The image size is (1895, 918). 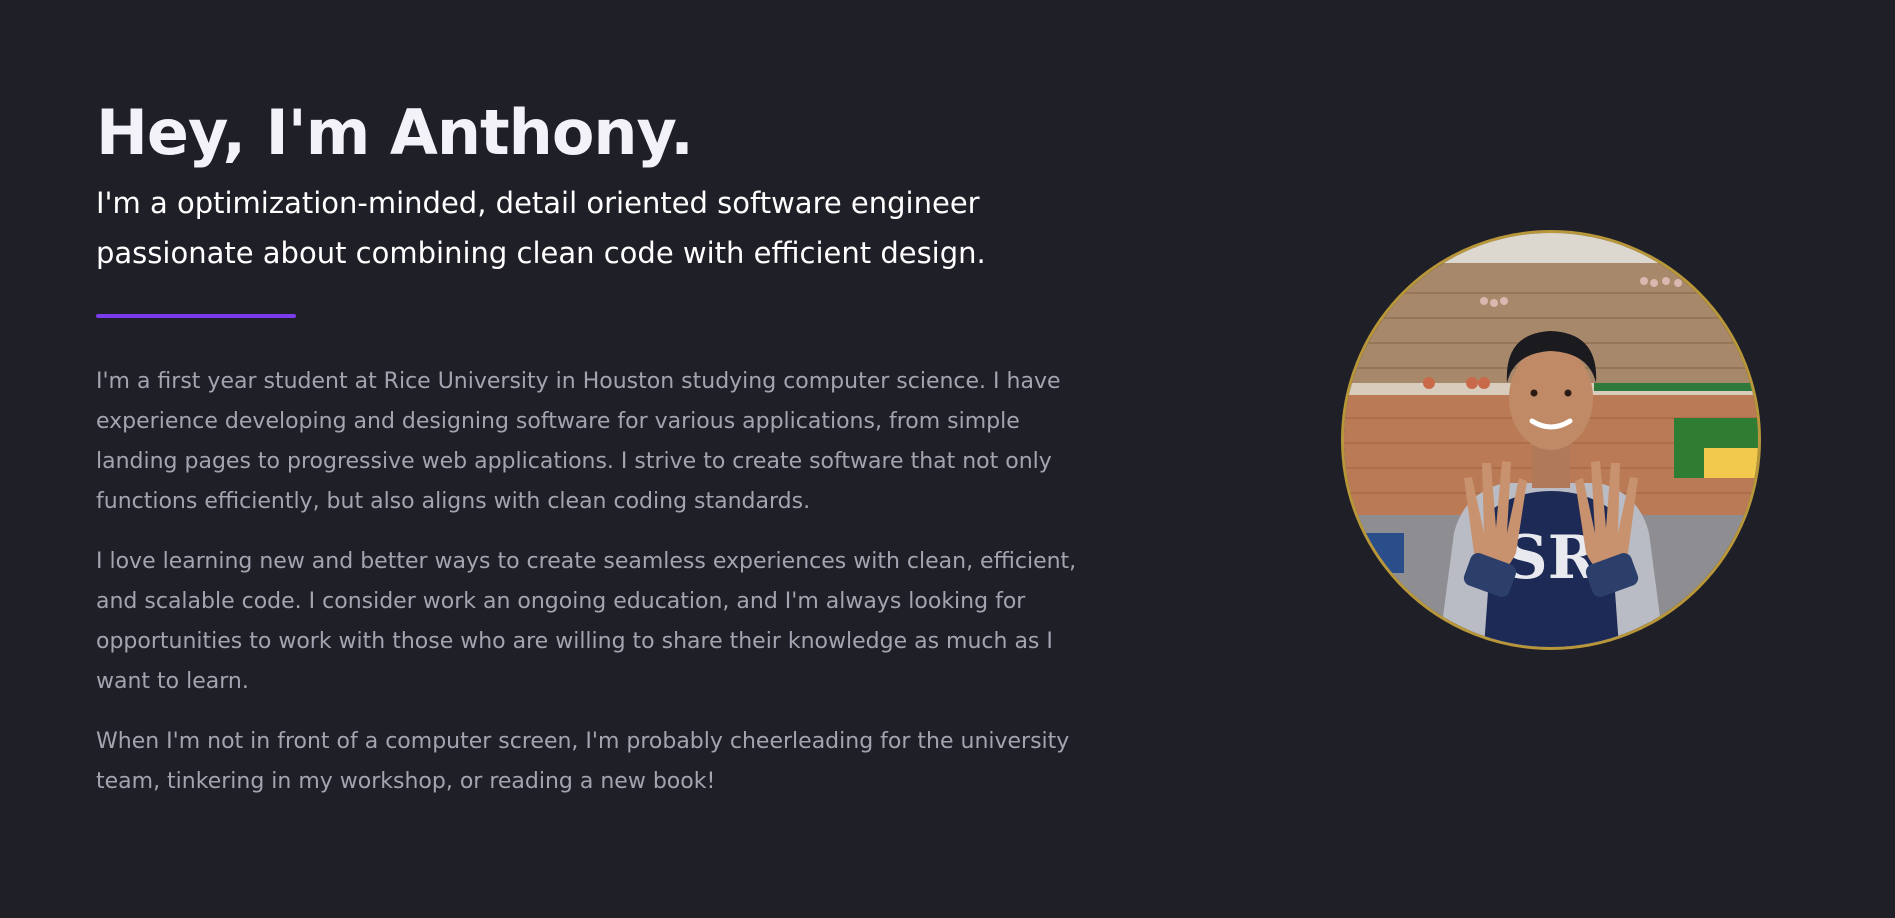 What do you see at coordinates (196, 316) in the screenshot?
I see `accent-divider` at bounding box center [196, 316].